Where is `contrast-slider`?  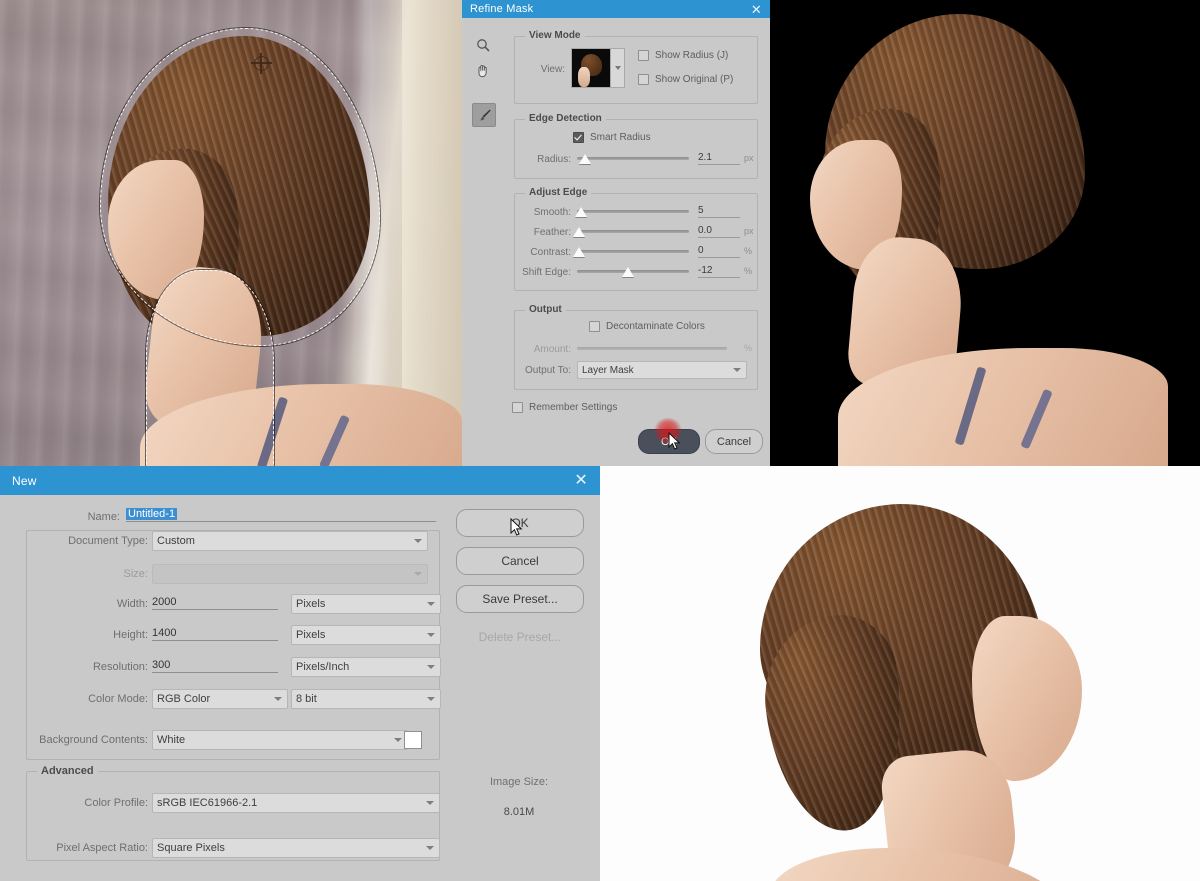 contrast-slider is located at coordinates (631, 251).